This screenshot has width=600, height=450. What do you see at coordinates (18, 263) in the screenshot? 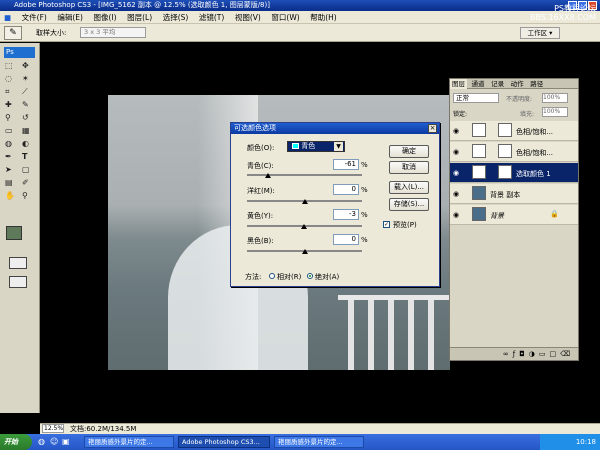
I see `quick-mask-icon` at bounding box center [18, 263].